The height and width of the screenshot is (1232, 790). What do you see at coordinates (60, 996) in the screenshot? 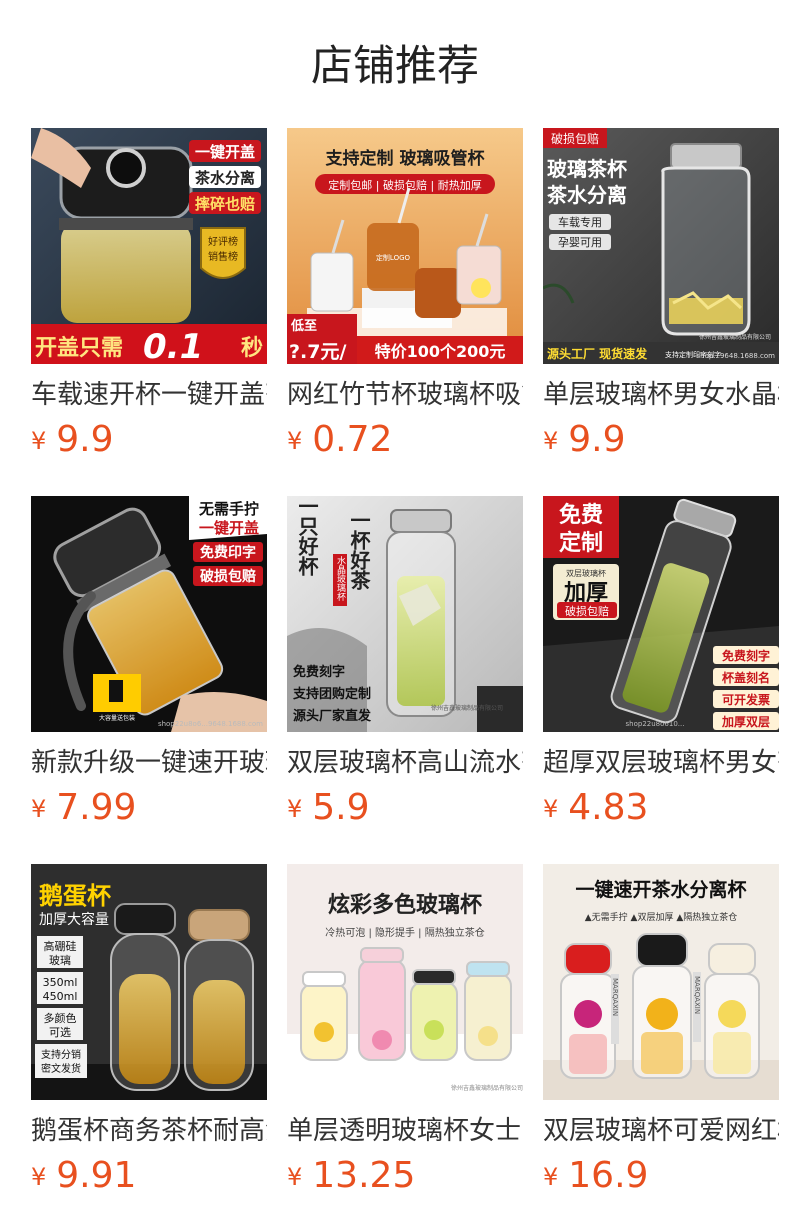
I see `spec-text: 450ml` at bounding box center [60, 996].